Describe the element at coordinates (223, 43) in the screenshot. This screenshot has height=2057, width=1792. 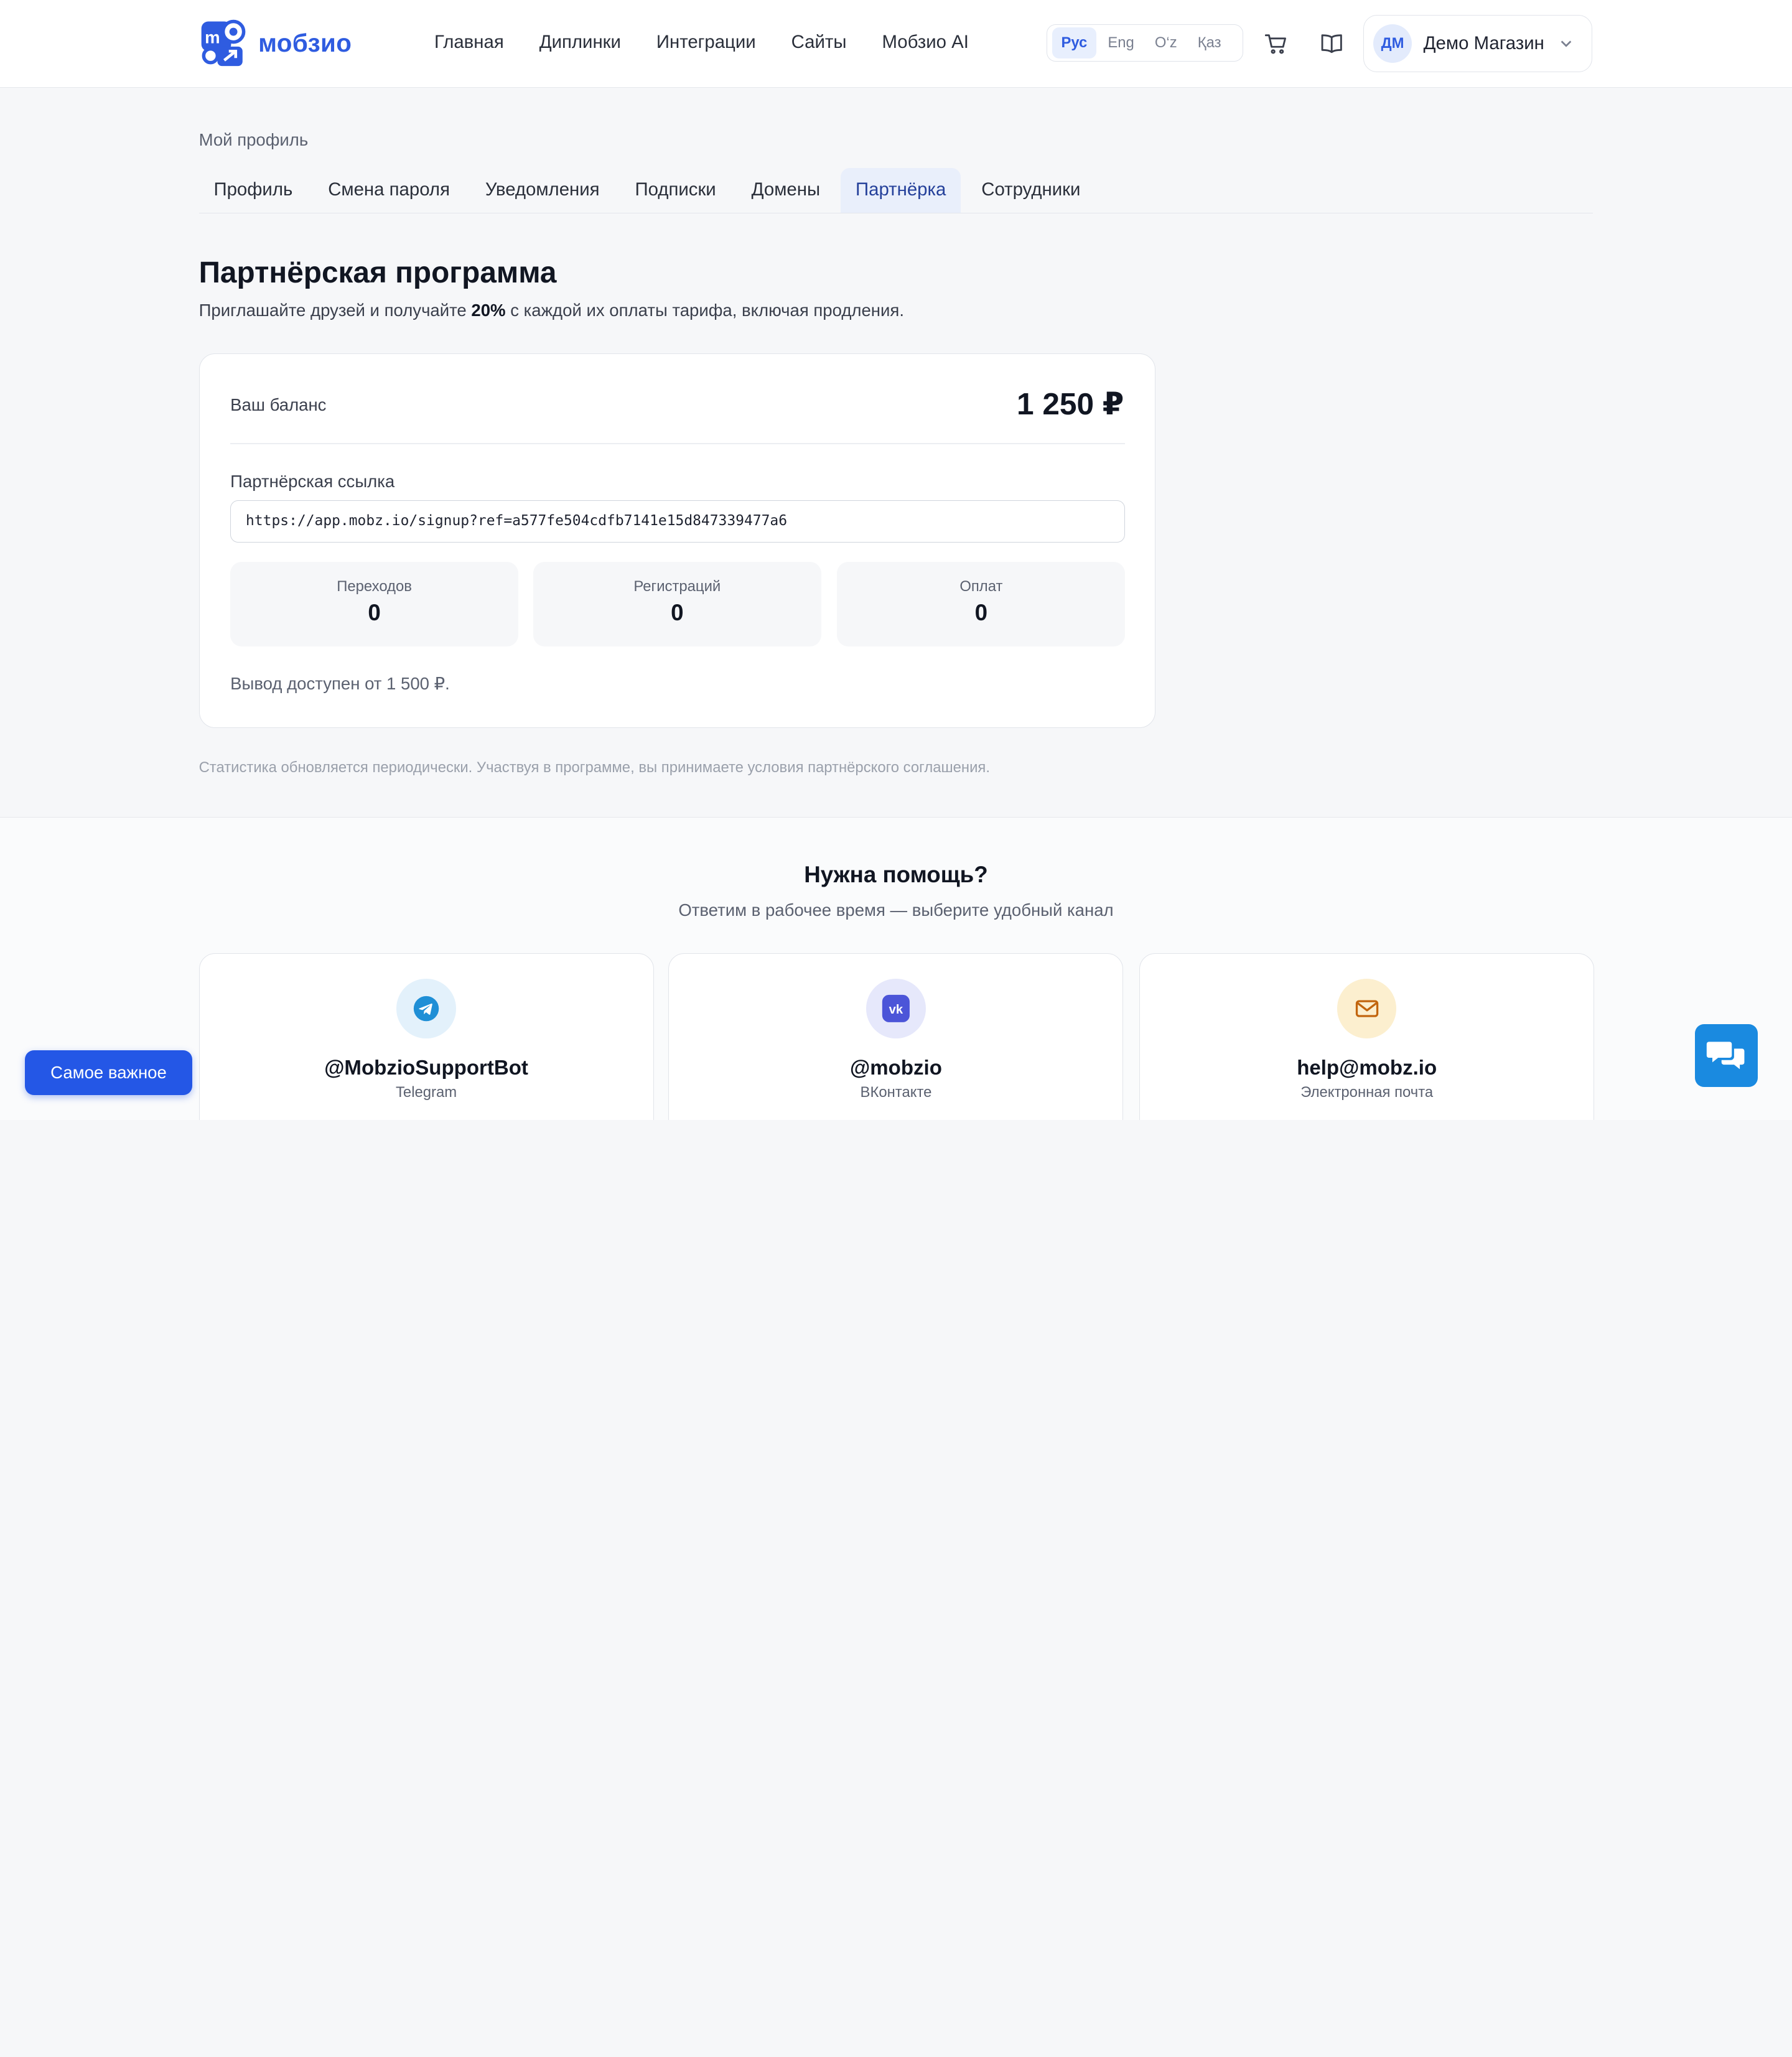
I see `logo-icon: m` at that location.